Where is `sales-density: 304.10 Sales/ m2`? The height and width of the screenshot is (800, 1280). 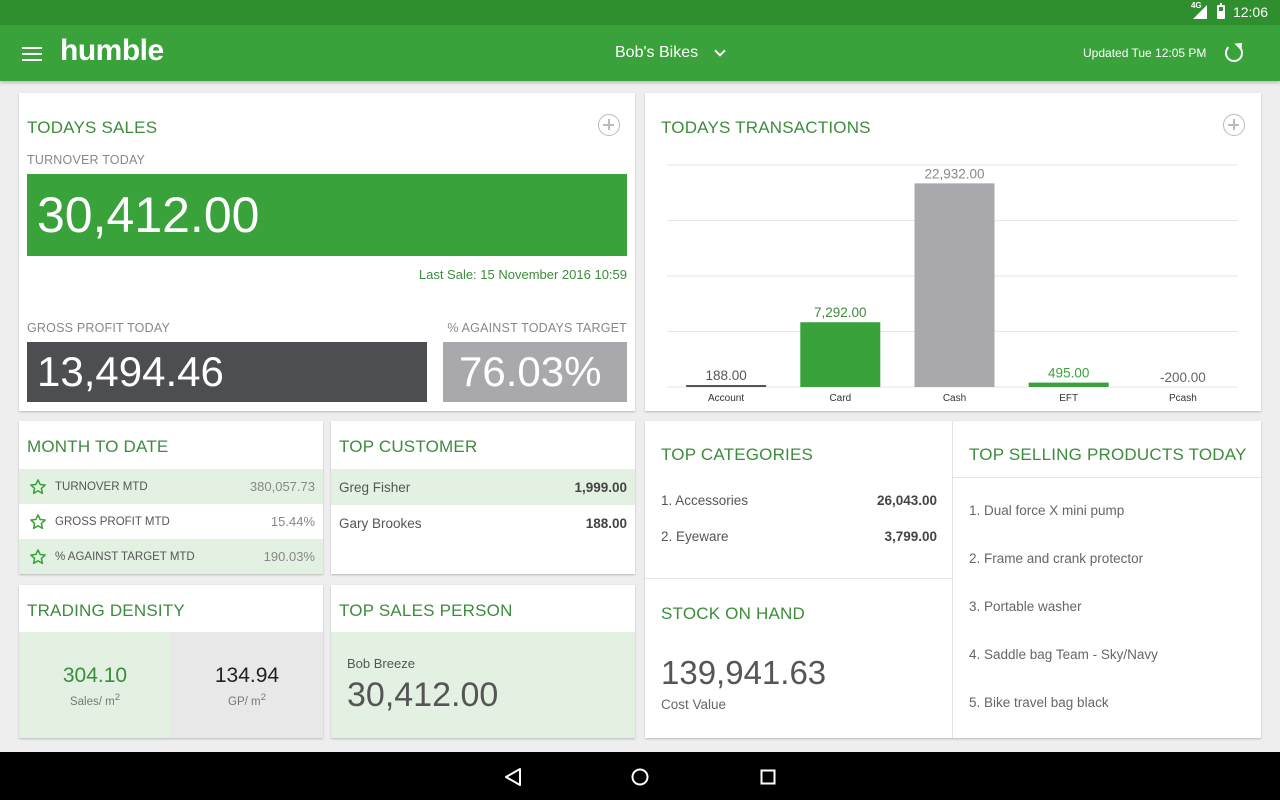 sales-density: 304.10 Sales/ m2 is located at coordinates (95, 685).